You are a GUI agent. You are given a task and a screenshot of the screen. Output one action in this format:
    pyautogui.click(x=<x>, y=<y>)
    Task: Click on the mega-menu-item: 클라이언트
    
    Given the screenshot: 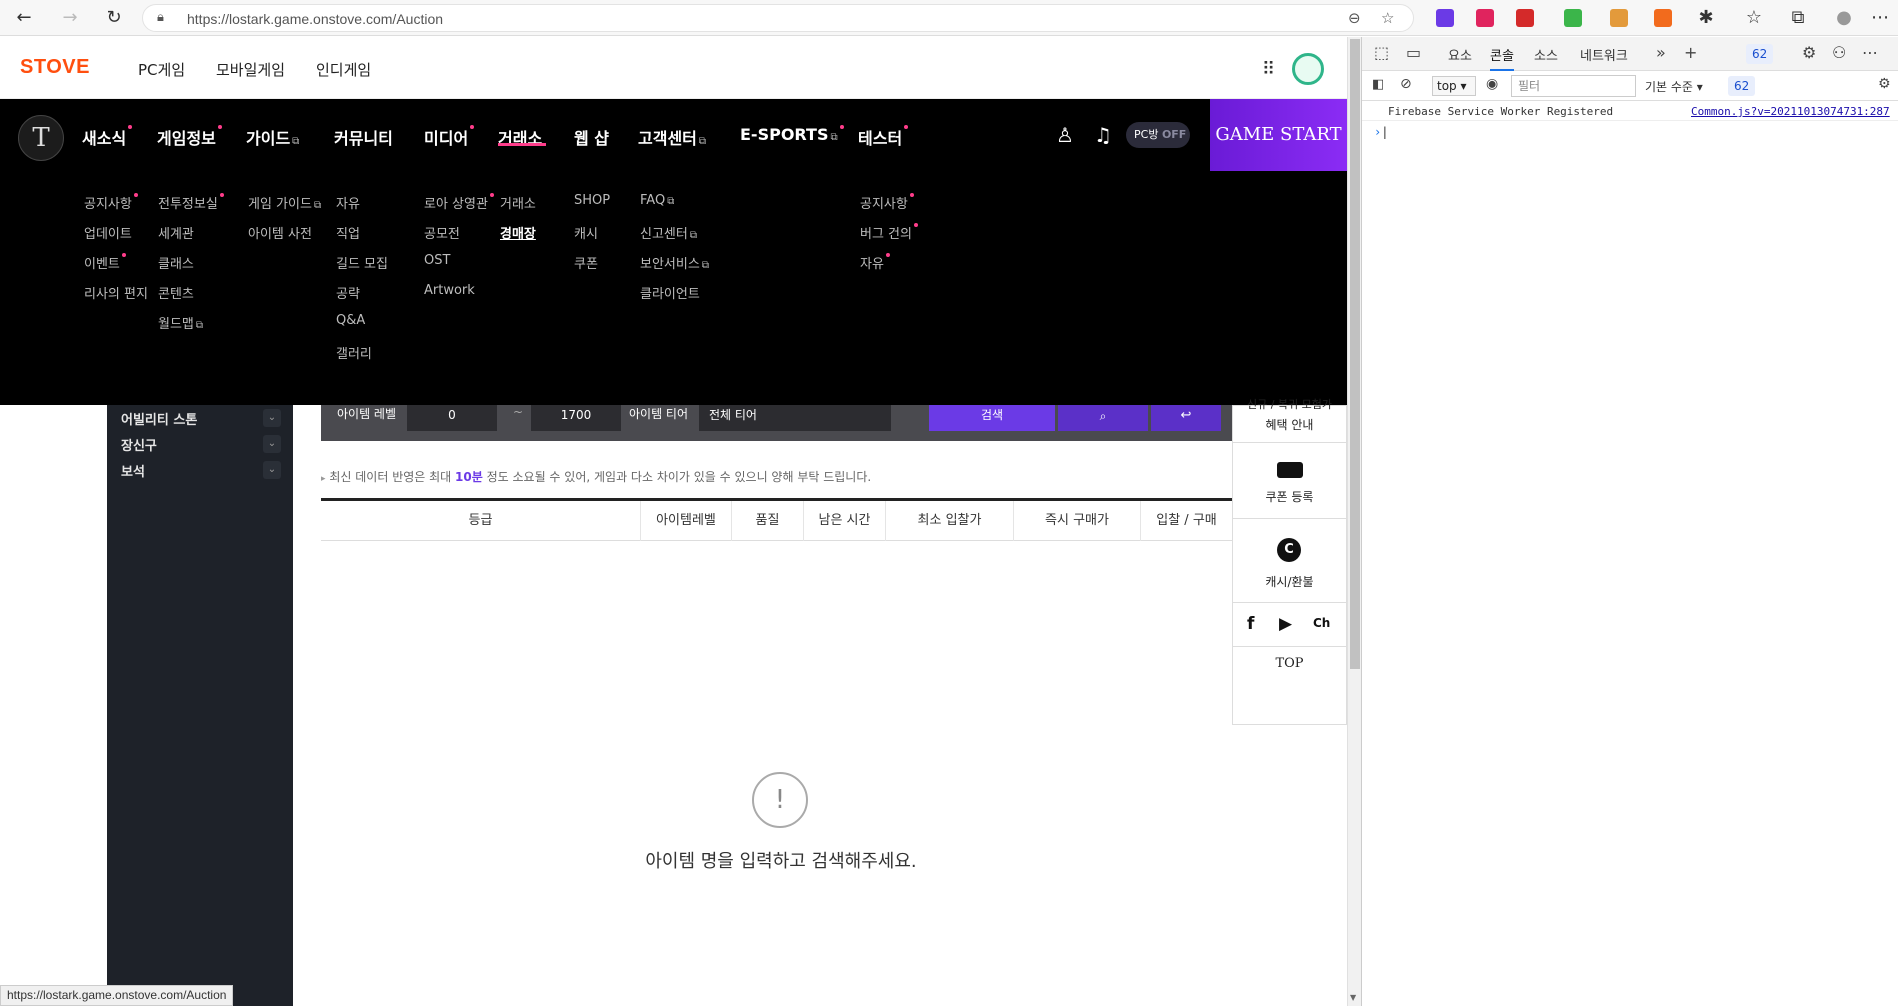 What is the action you would take?
    pyautogui.click(x=674, y=298)
    